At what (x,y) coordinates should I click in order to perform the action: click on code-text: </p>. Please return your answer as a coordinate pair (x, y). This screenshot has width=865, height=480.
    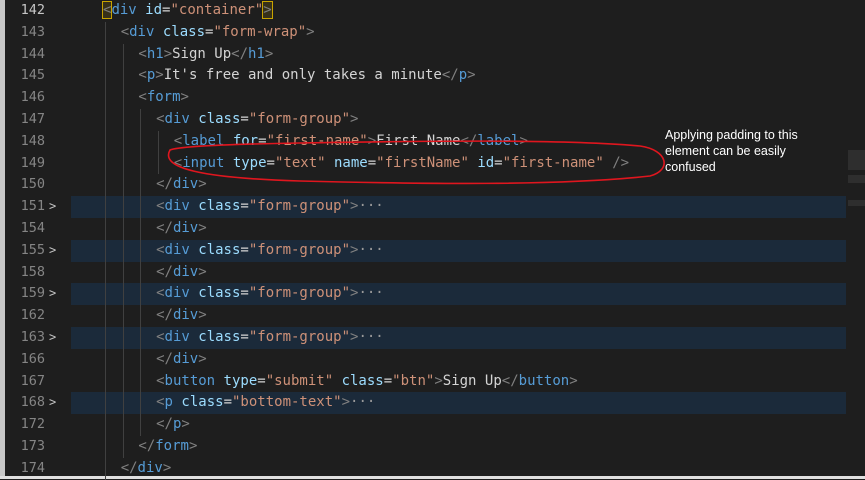
    Looking at the image, I should click on (173, 424).